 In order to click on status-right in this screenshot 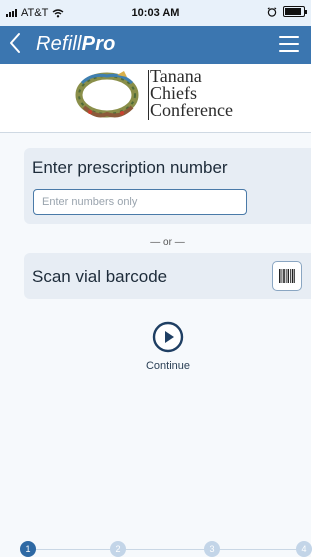, I will do `click(287, 11)`.